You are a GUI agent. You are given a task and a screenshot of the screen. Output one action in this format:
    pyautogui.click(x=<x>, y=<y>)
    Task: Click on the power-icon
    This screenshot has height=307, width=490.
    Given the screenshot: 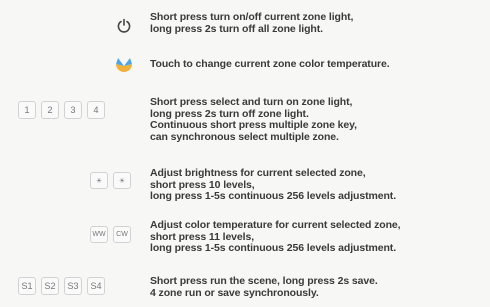 What is the action you would take?
    pyautogui.click(x=124, y=26)
    